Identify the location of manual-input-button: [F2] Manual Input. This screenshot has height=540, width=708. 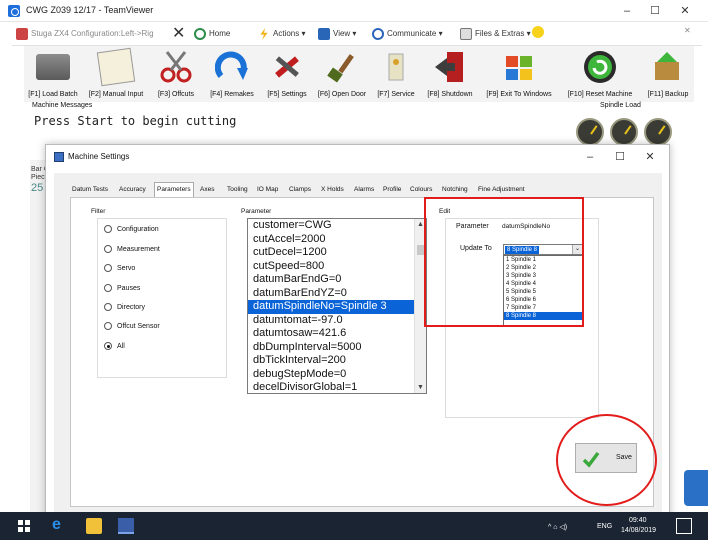
(116, 74).